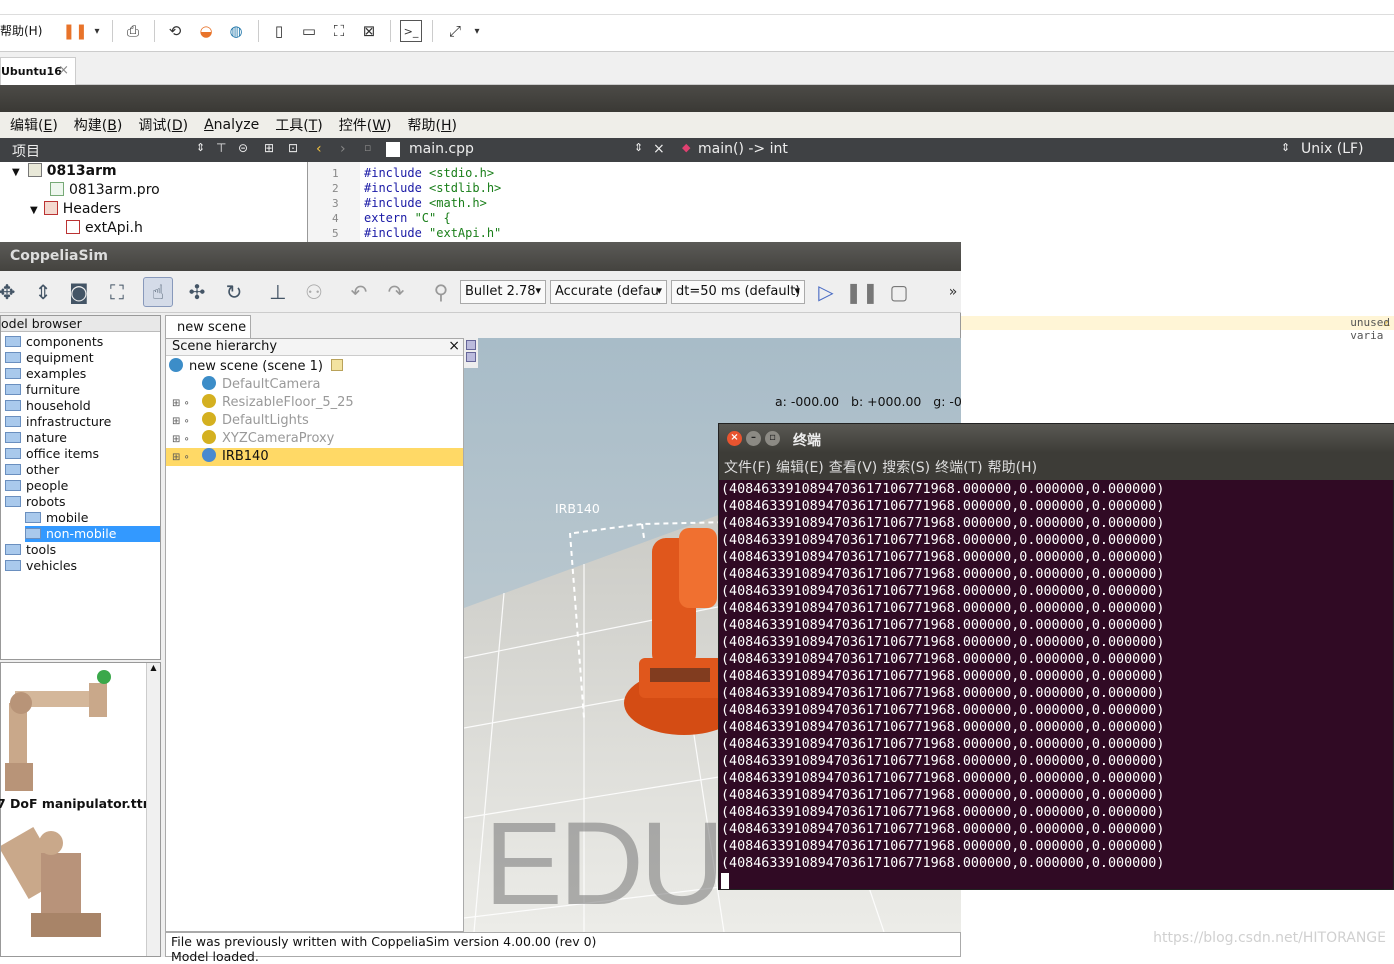 The height and width of the screenshot is (964, 1394). I want to click on stretch-icon: ⤢, so click(455, 31).